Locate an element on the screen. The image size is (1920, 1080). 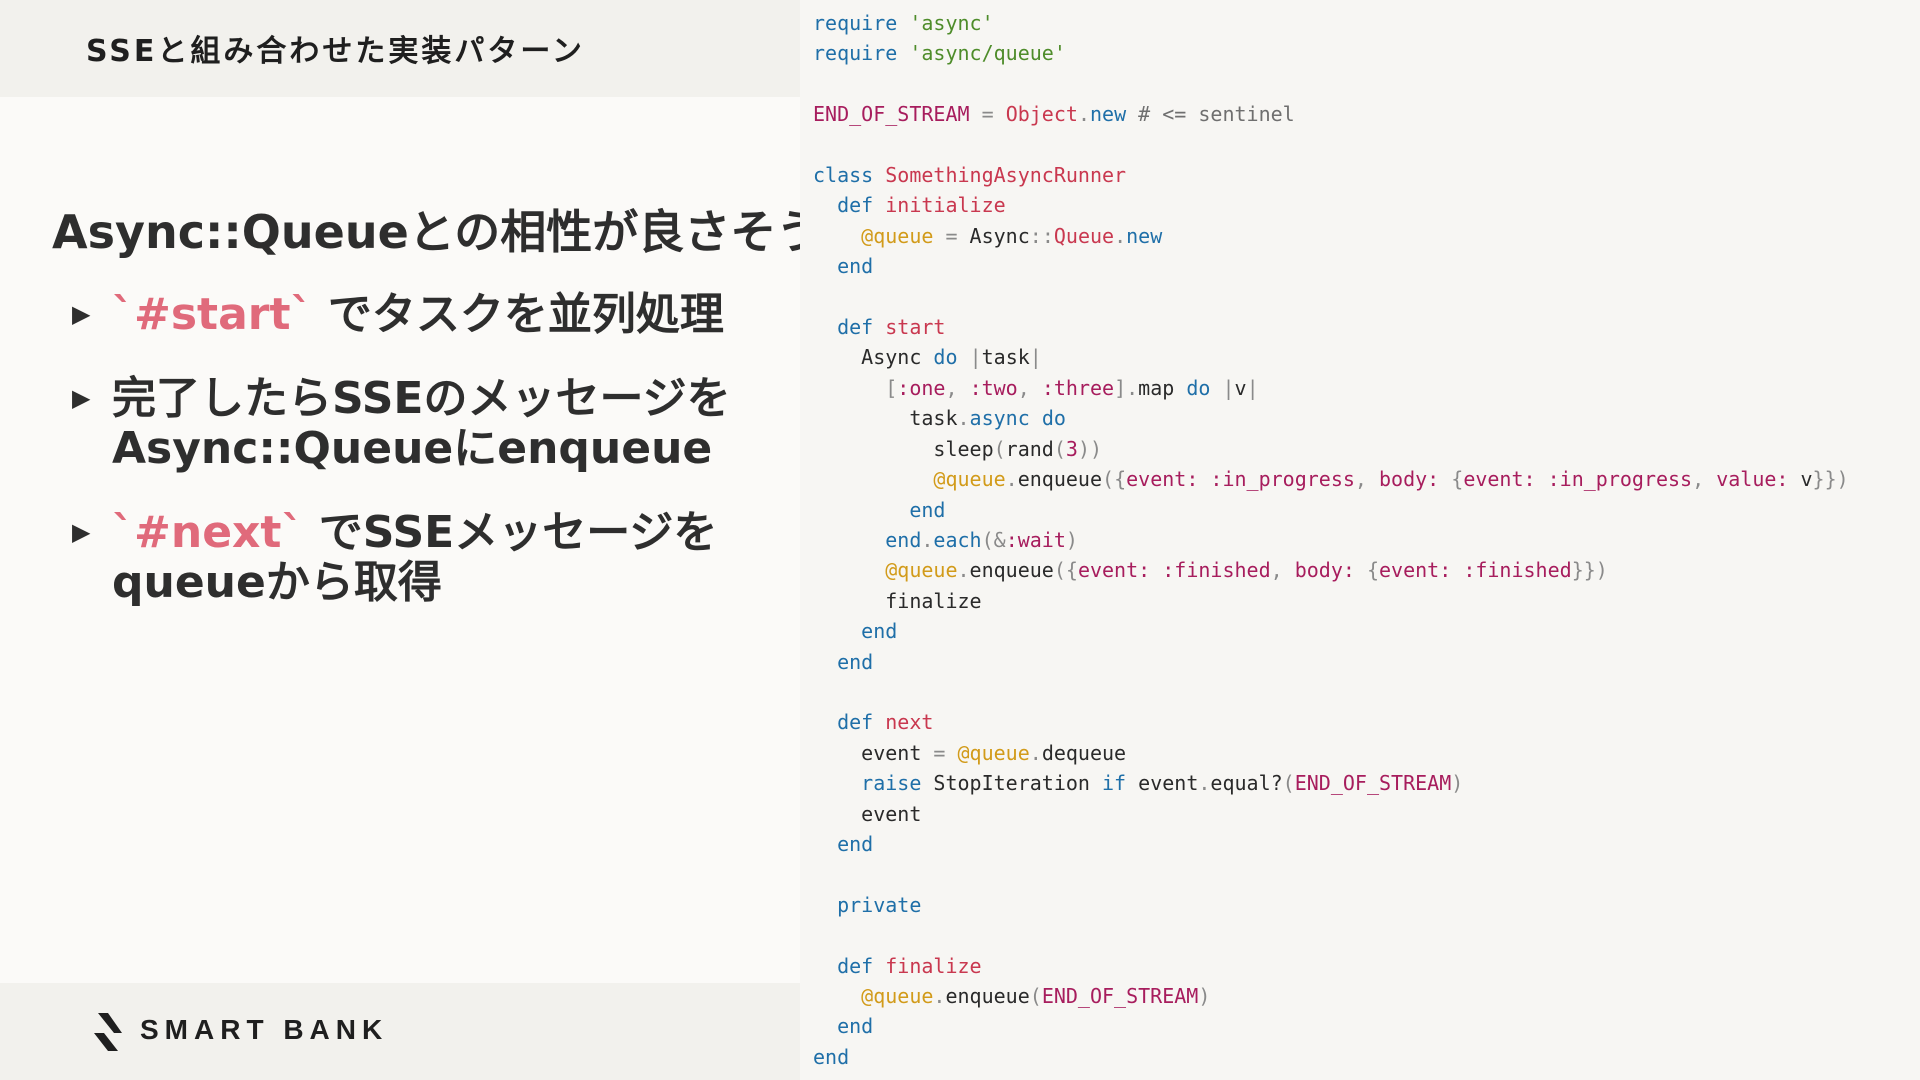
smartbank-logo-icon is located at coordinates (108, 1032).